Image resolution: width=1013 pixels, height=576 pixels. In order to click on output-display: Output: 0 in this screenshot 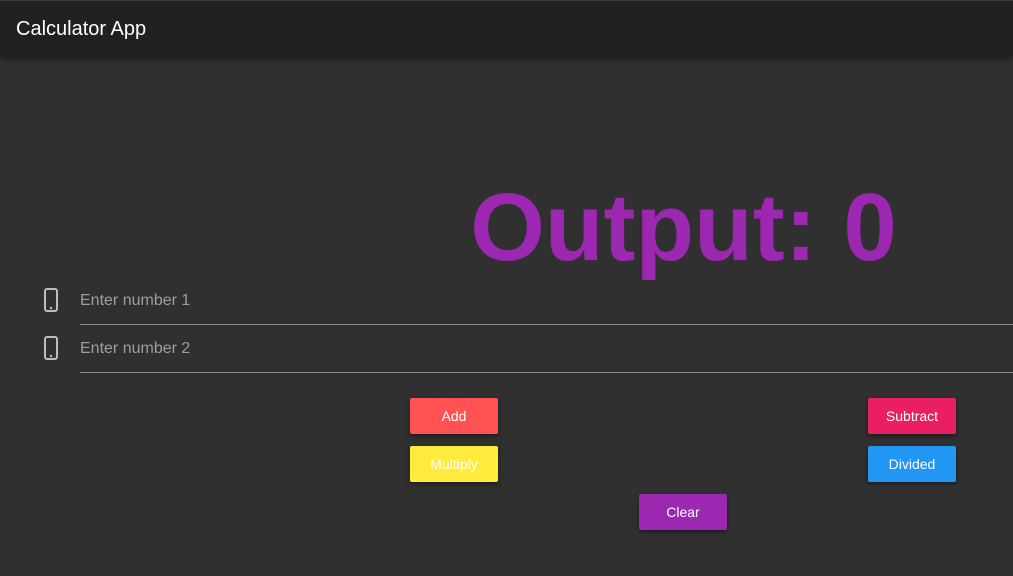, I will do `click(683, 227)`.